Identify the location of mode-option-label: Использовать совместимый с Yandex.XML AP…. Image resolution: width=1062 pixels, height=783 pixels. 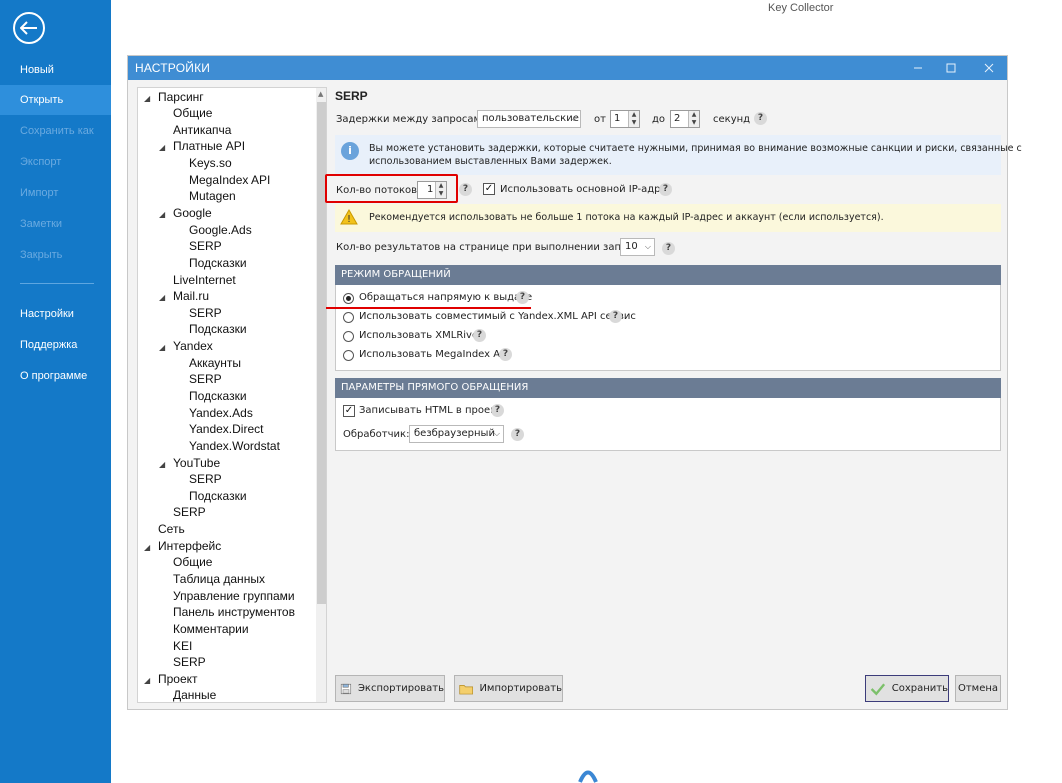
(497, 316).